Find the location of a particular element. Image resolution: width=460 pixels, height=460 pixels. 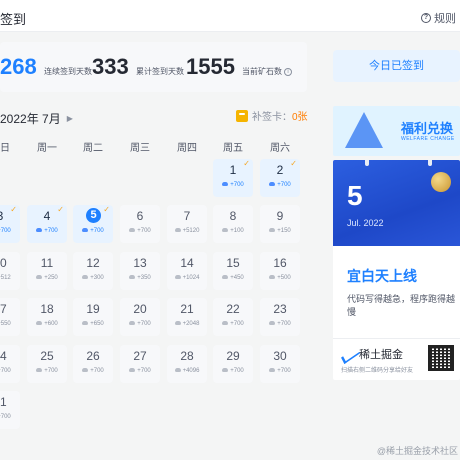

calendar-day: 10 +512 is located at coordinates (10, 271).